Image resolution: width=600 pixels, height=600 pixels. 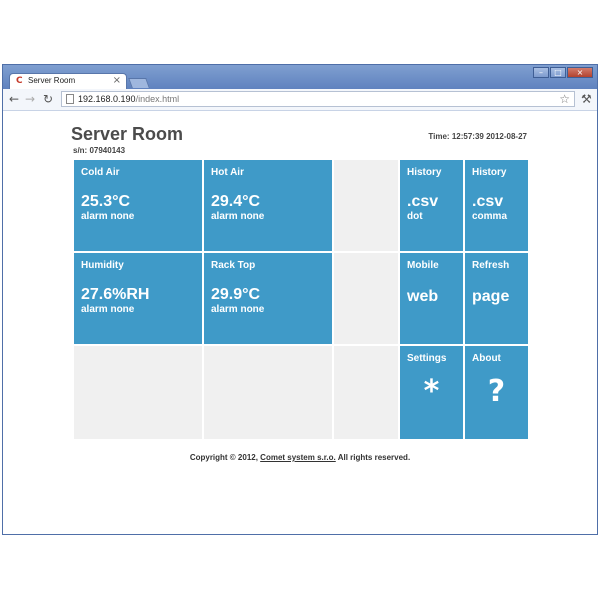 I want to click on tile-refresh-page: Refresh page, so click(x=496, y=298).